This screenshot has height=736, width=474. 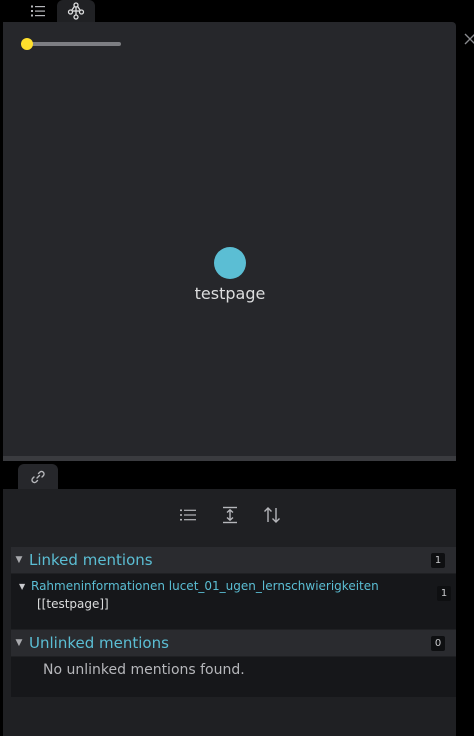 I want to click on expand-context-button, so click(x=230, y=515).